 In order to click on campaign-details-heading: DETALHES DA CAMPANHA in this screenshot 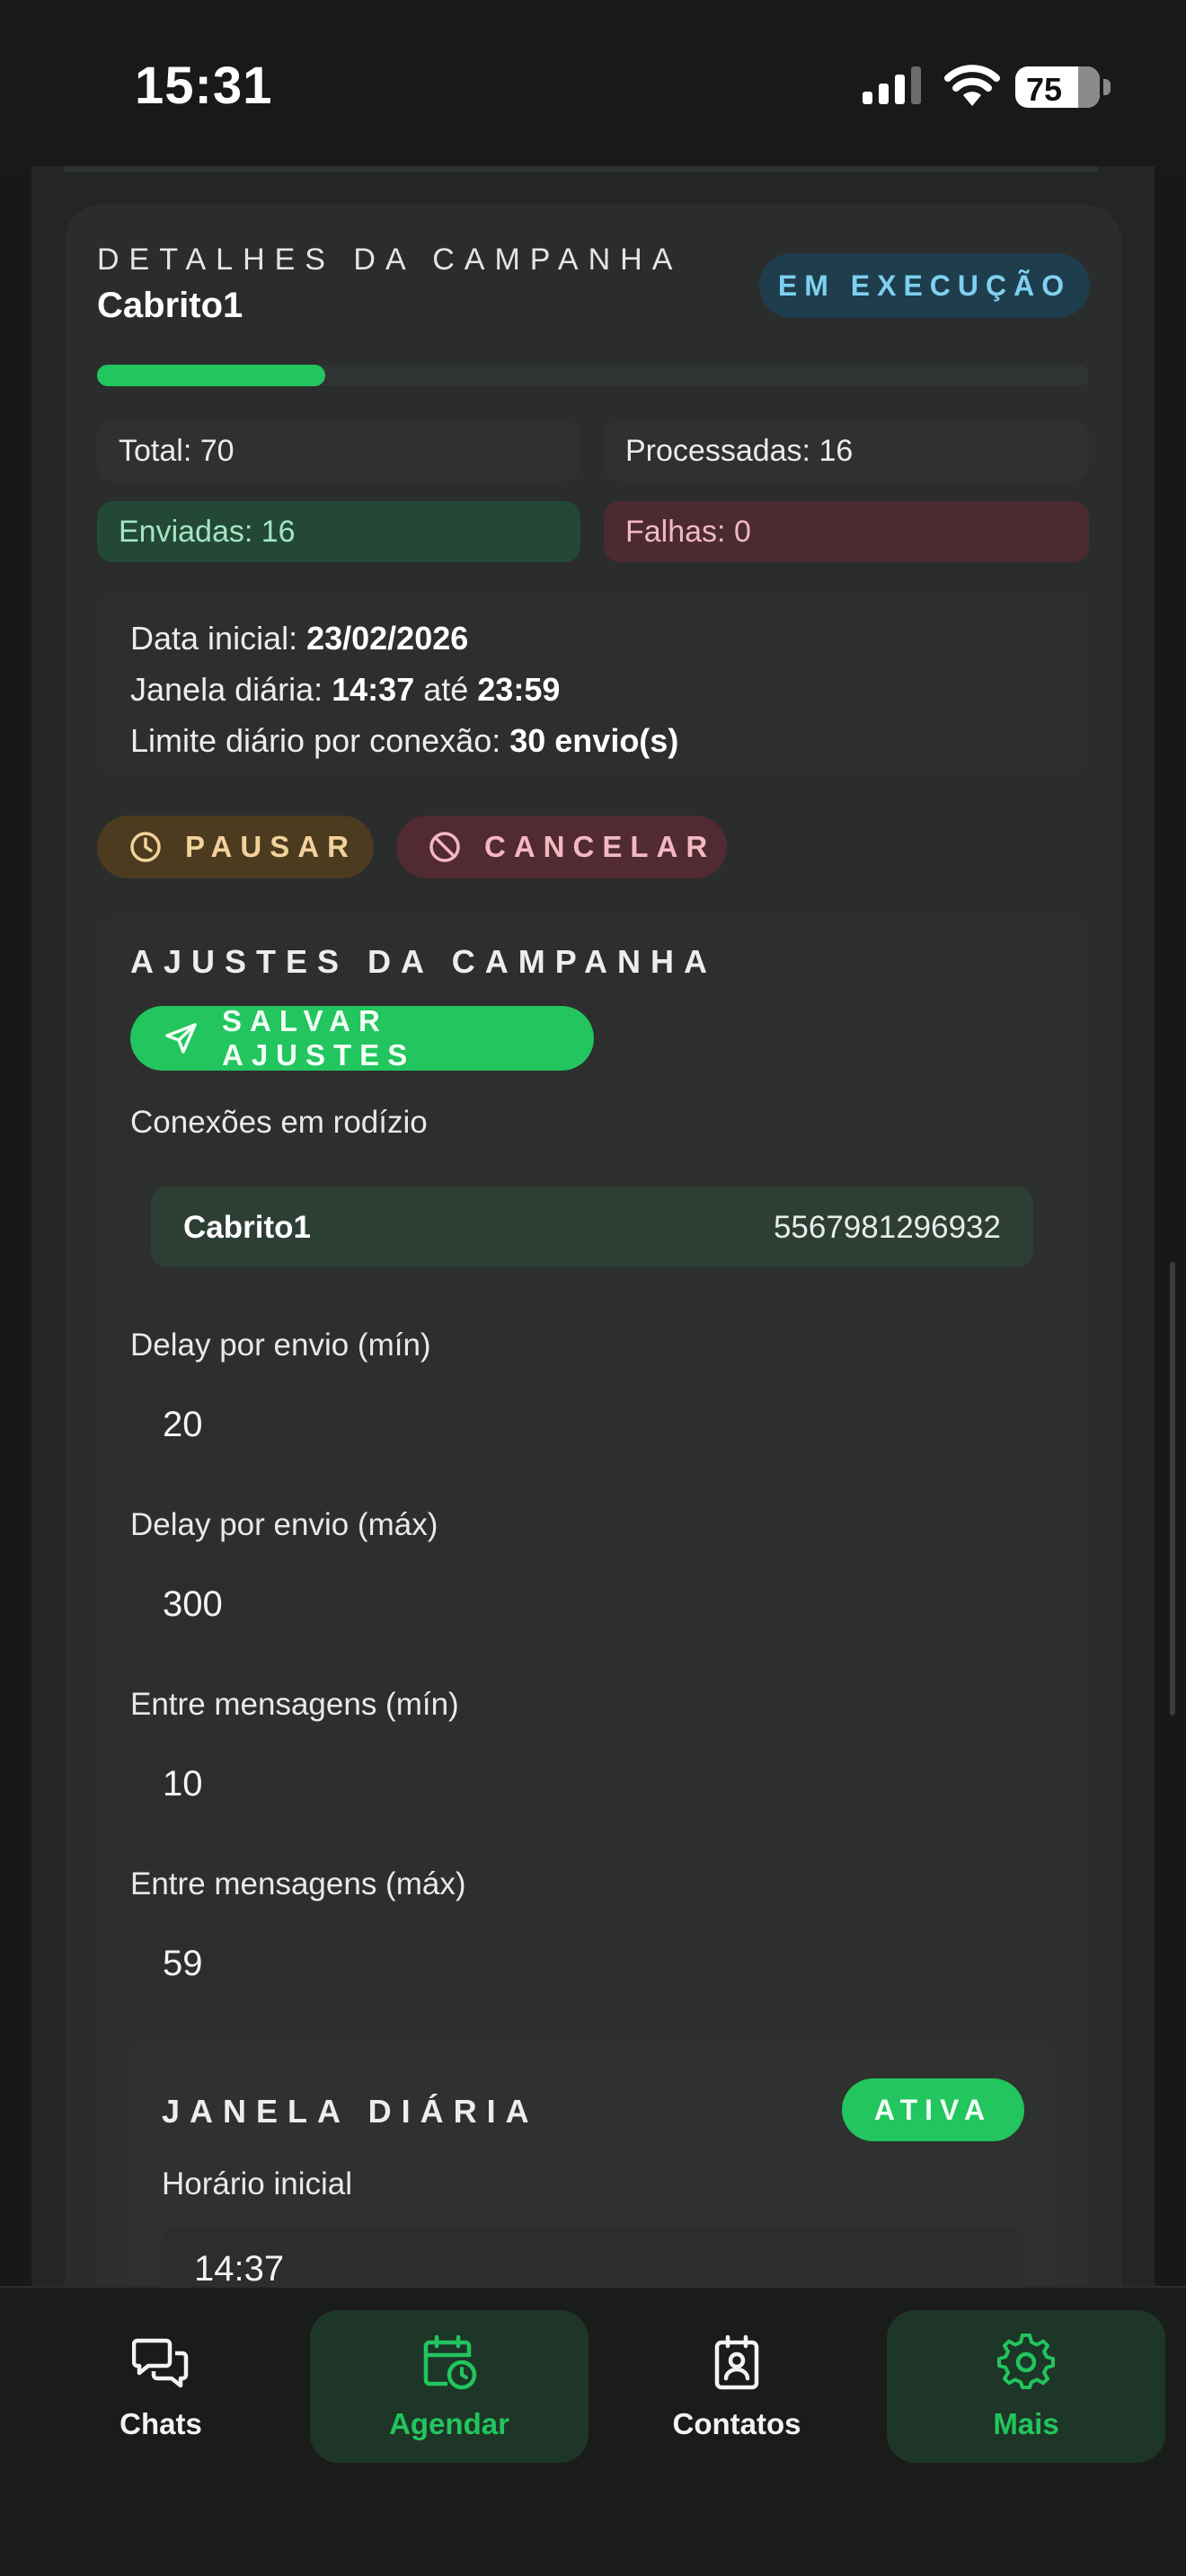, I will do `click(390, 260)`.